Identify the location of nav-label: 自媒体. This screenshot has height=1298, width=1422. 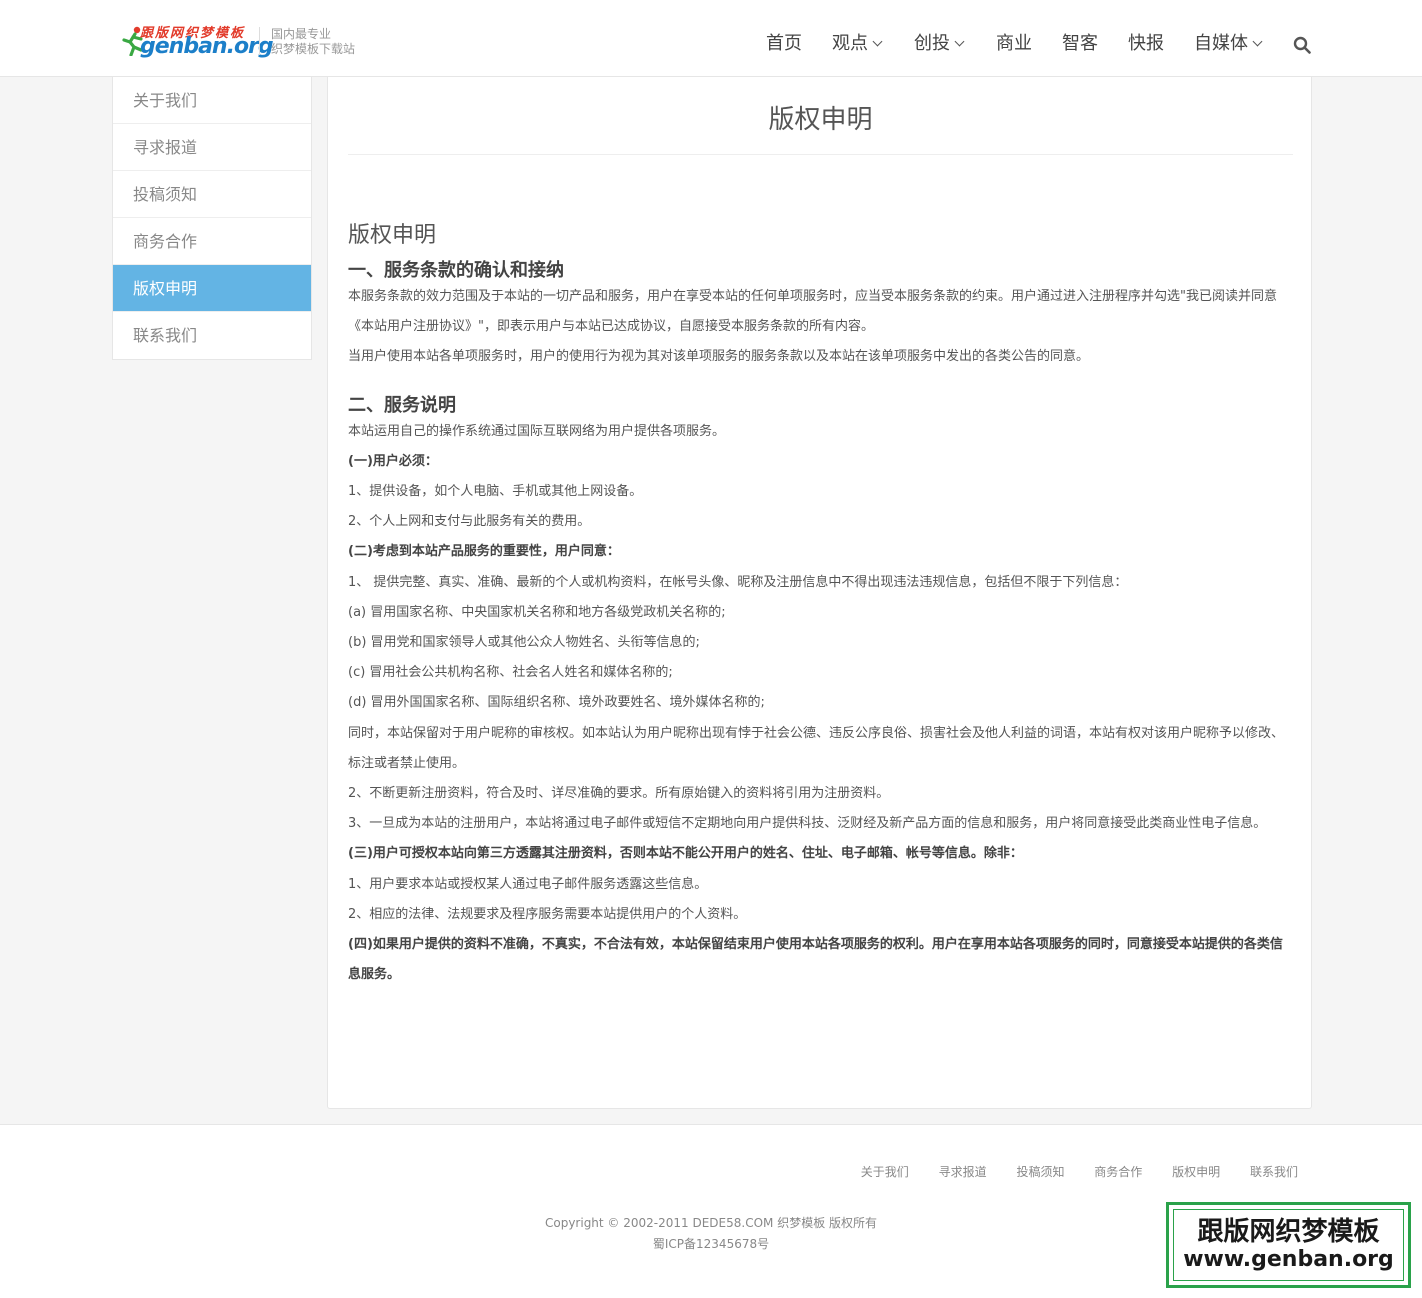
(1221, 43).